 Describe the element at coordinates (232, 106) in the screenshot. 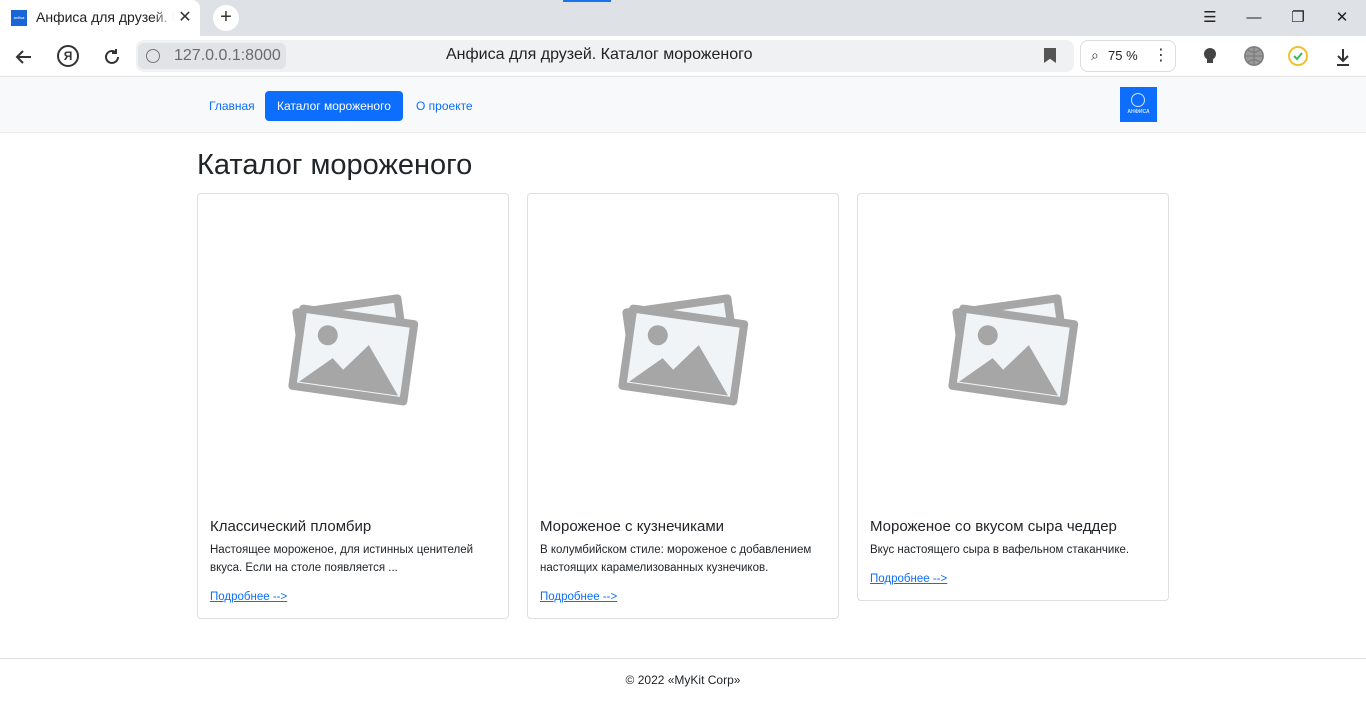

I see `nav-link-home: Главная` at that location.